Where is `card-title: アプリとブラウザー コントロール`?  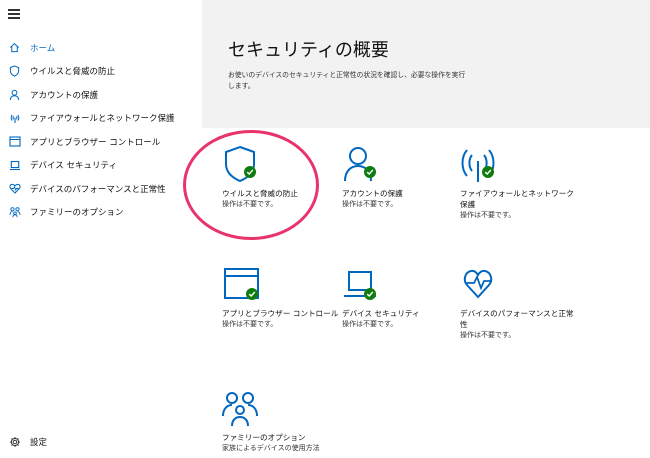 card-title: アプリとブラウザー コントロール is located at coordinates (280, 313).